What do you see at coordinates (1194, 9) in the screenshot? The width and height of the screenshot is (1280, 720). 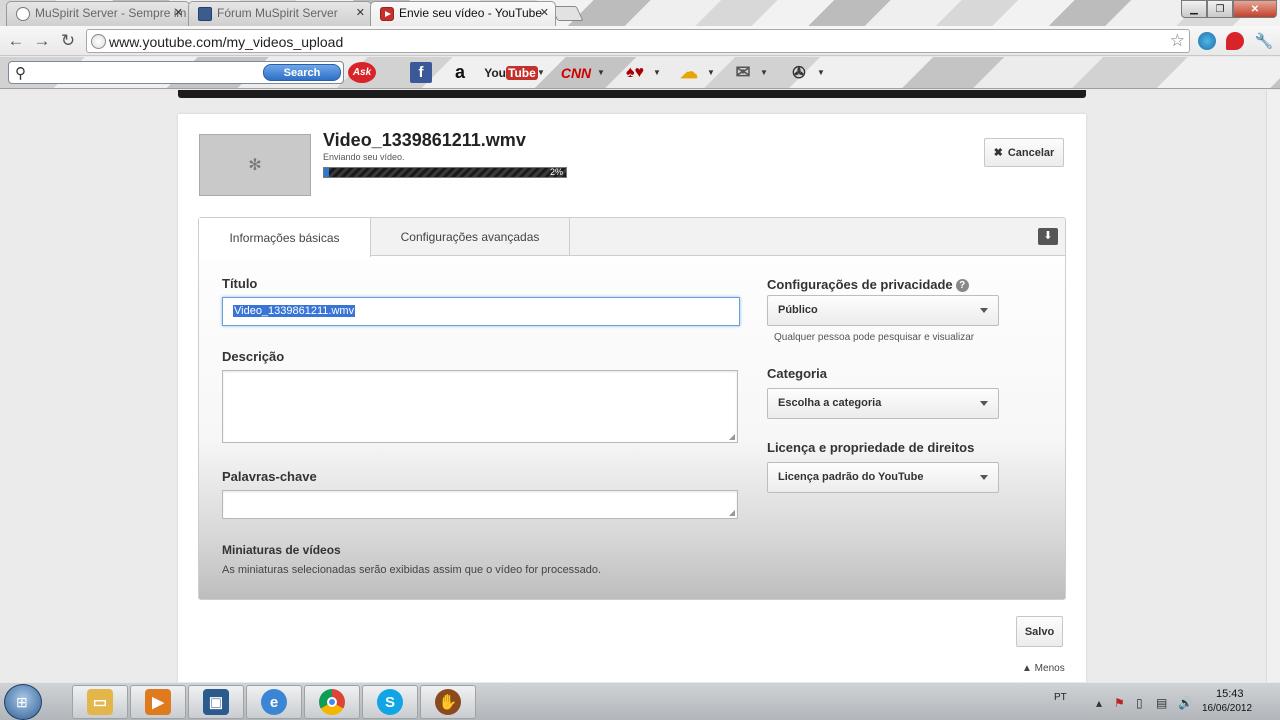 I see `minimize-button: ▁` at bounding box center [1194, 9].